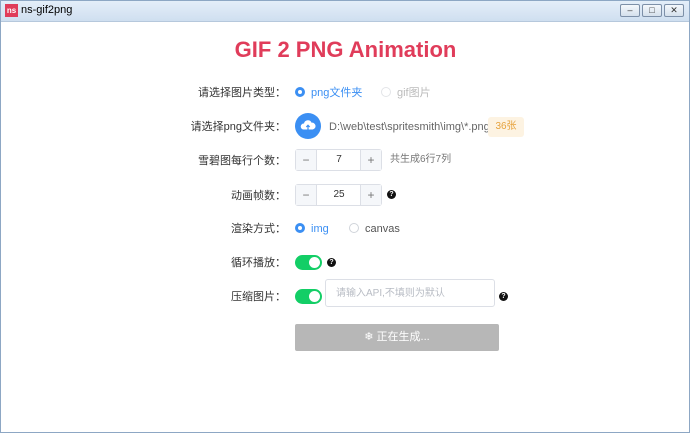 Image resolution: width=690 pixels, height=433 pixels. I want to click on frames-value: 25, so click(339, 195).